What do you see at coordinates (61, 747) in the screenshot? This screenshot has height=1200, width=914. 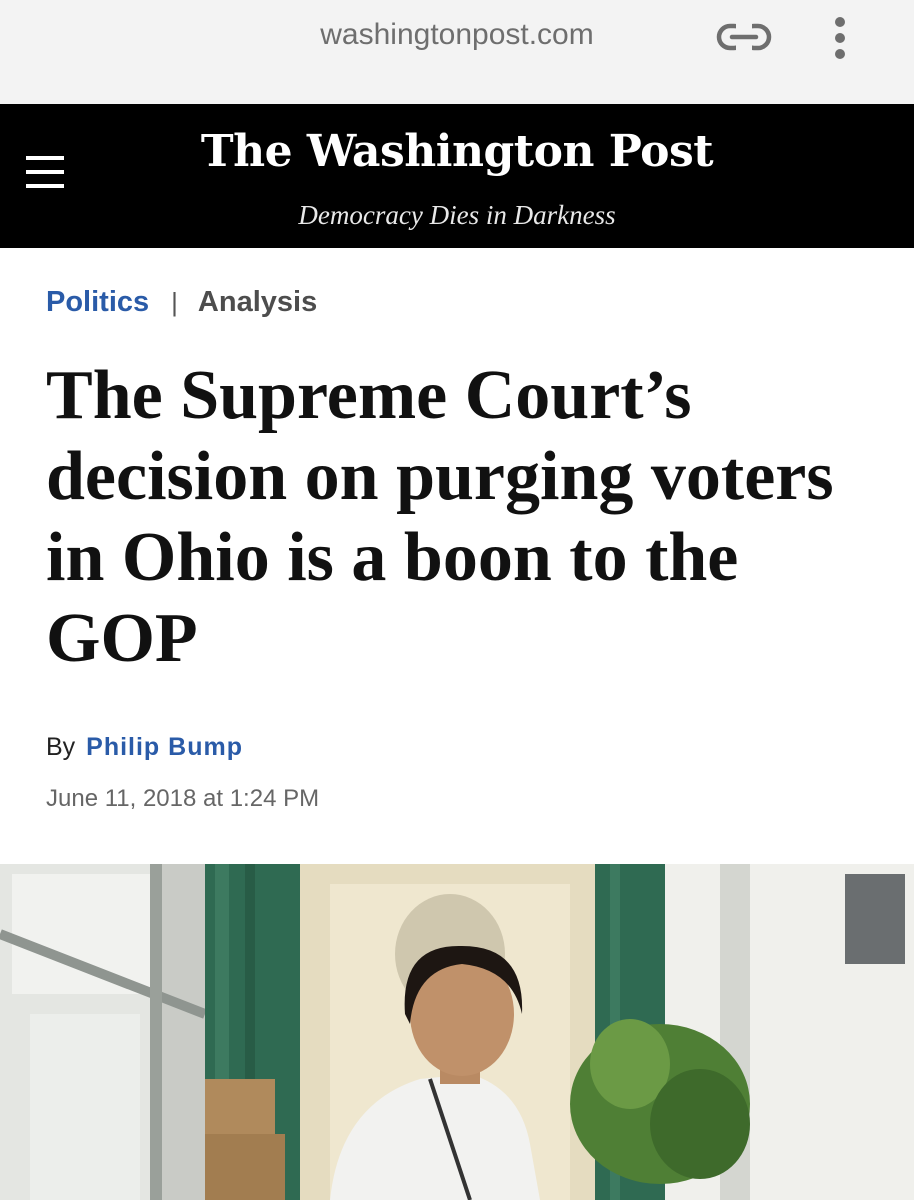 I see `byline-prefix: By` at bounding box center [61, 747].